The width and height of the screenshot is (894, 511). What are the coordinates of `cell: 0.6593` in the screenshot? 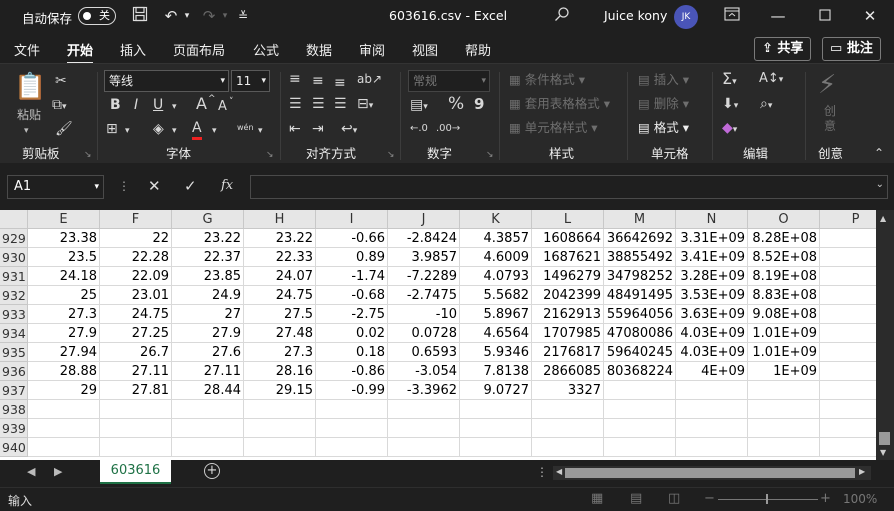 It's located at (424, 352).